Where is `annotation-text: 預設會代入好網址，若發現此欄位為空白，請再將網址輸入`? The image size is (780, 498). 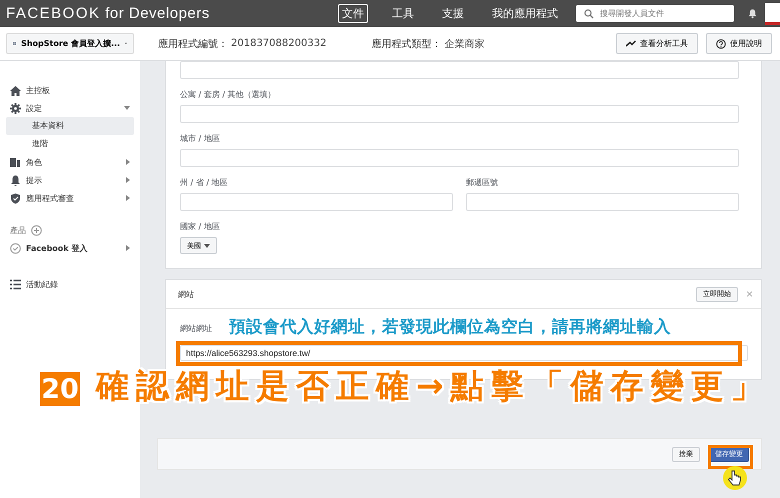 annotation-text: 預設會代入好網址，若發現此欄位為空白，請再將網址輸入 is located at coordinates (450, 327).